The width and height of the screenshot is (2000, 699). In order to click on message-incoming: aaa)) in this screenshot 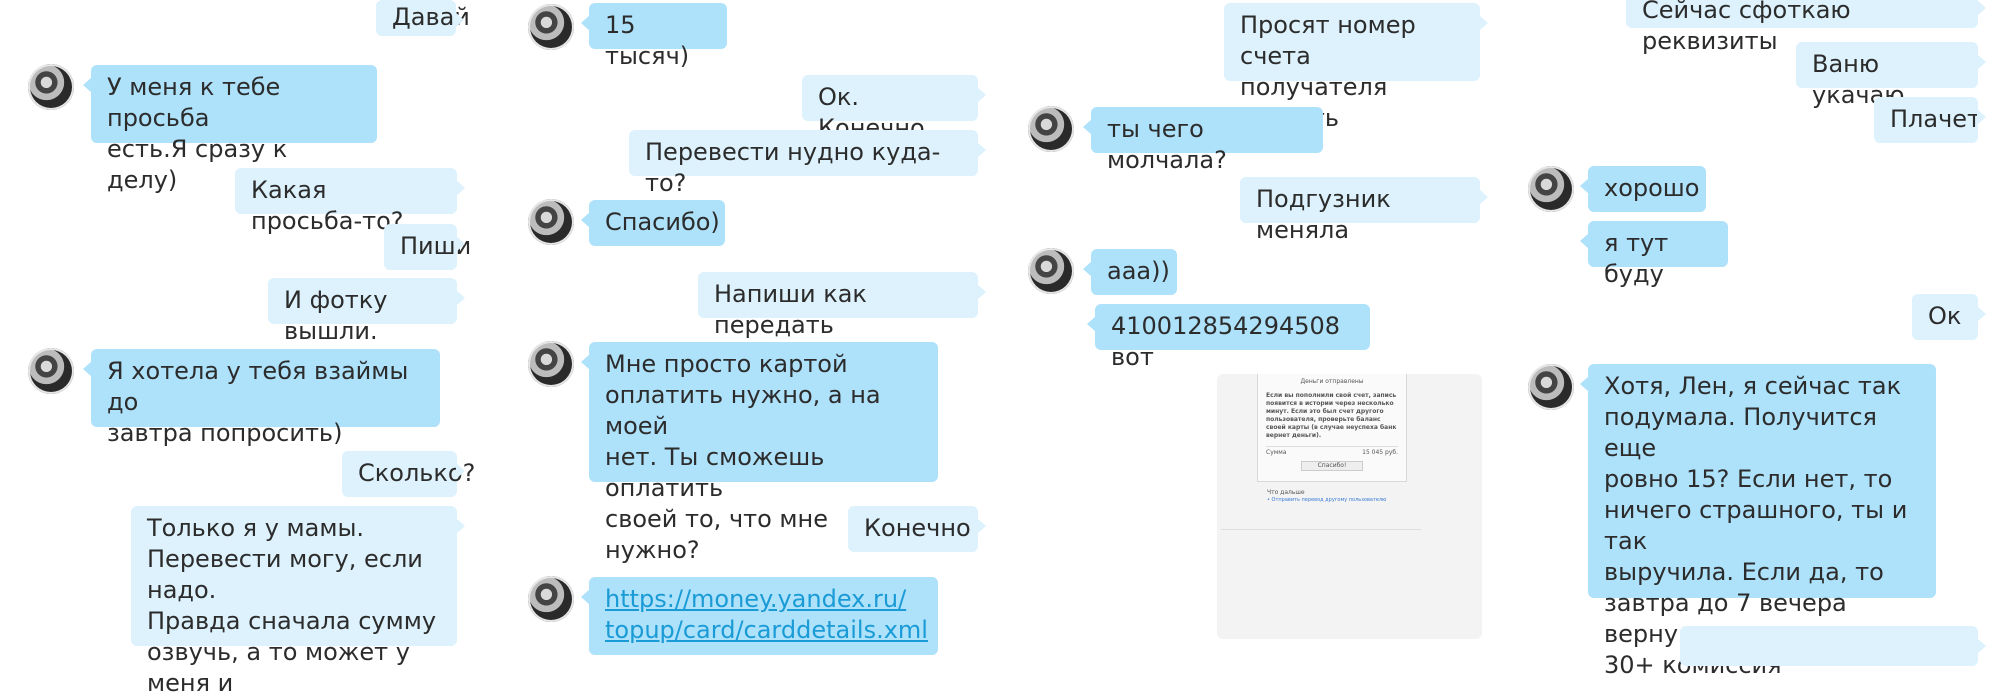, I will do `click(1130, 272)`.